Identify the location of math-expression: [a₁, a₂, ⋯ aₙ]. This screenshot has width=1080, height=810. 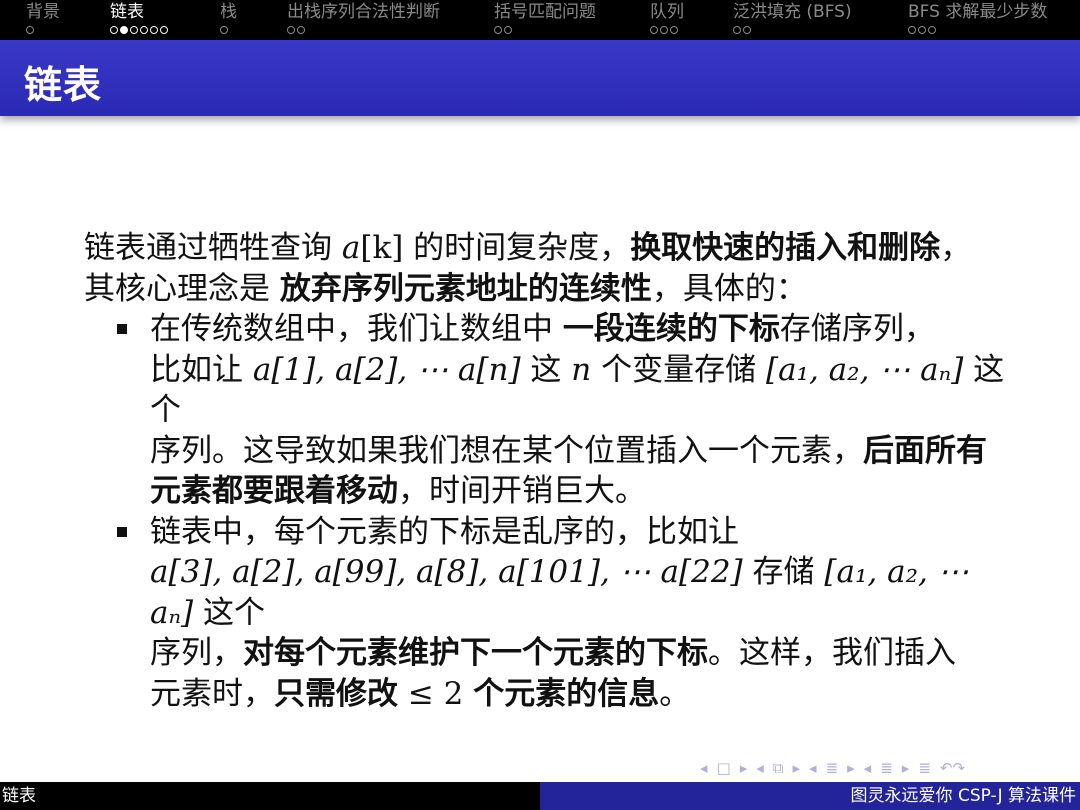
(864, 369).